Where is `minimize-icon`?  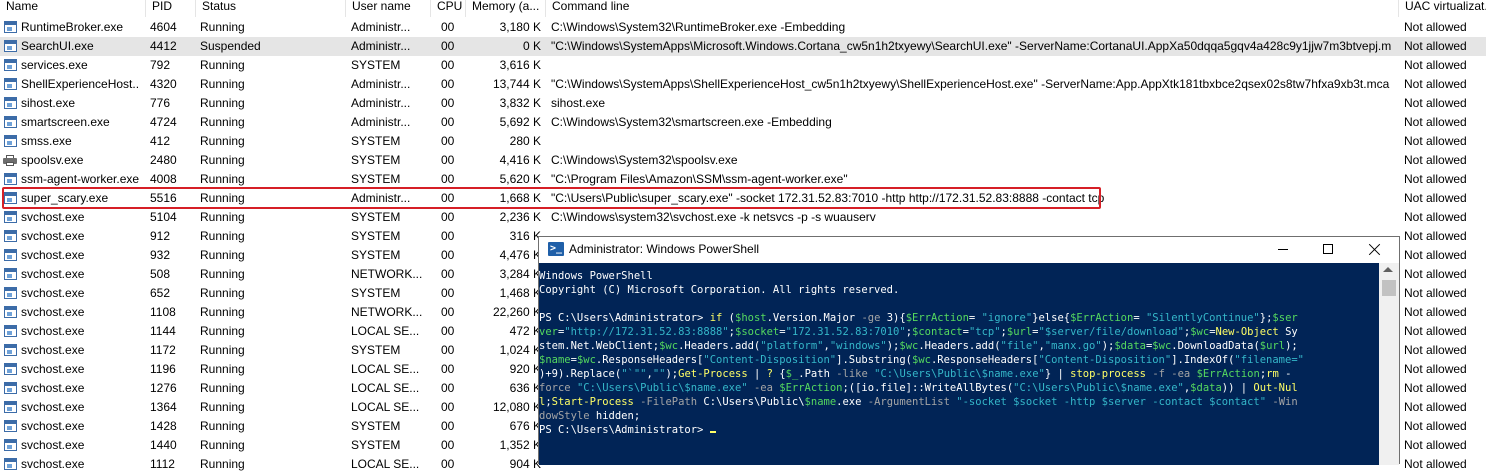
minimize-icon is located at coordinates (1283, 249).